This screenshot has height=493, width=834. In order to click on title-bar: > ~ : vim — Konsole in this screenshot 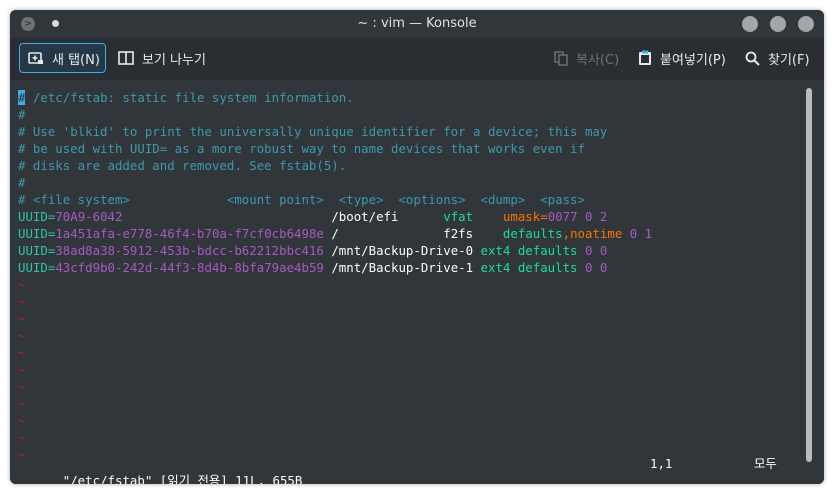, I will do `click(417, 24)`.